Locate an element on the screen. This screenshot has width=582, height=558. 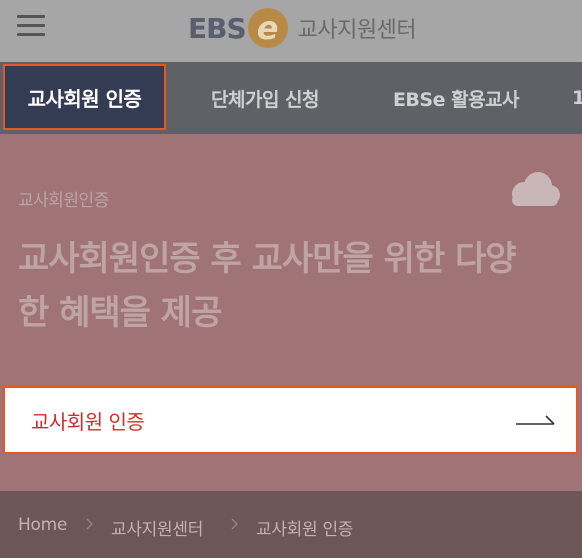
site-header: EBS e 교사지원센터 is located at coordinates (291, 31).